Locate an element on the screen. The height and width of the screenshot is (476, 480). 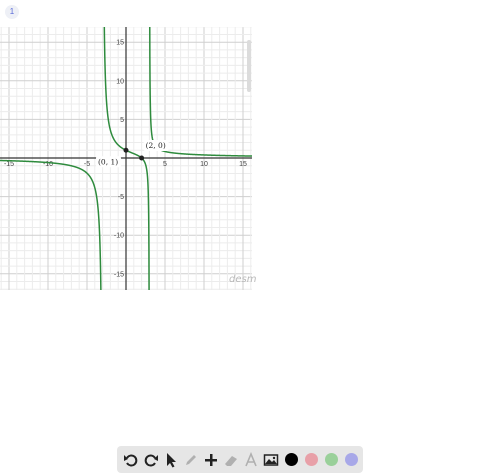
page-number-badge: 1 is located at coordinates (12, 12).